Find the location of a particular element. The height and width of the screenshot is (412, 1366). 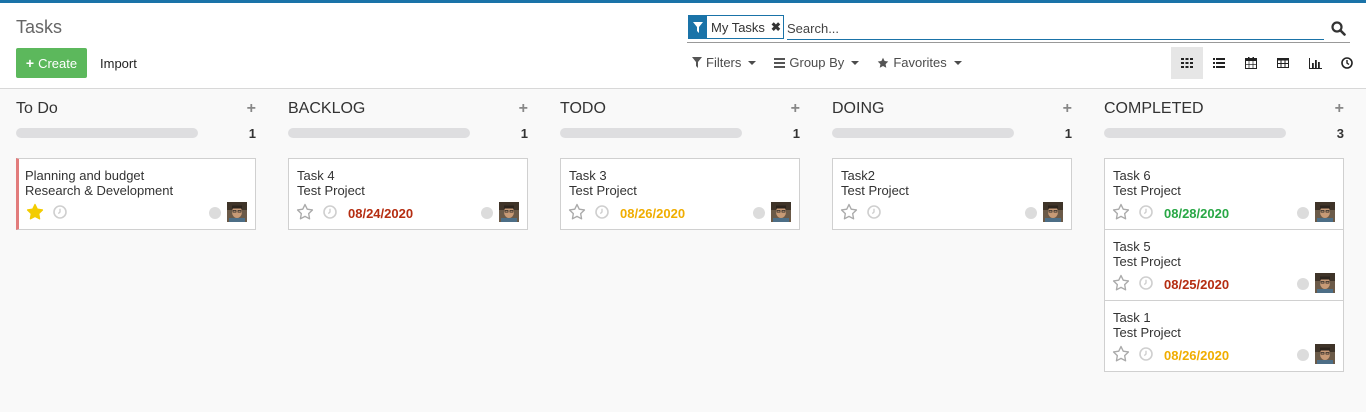

search-bar: My Tasks ✖ is located at coordinates (1018, 29).